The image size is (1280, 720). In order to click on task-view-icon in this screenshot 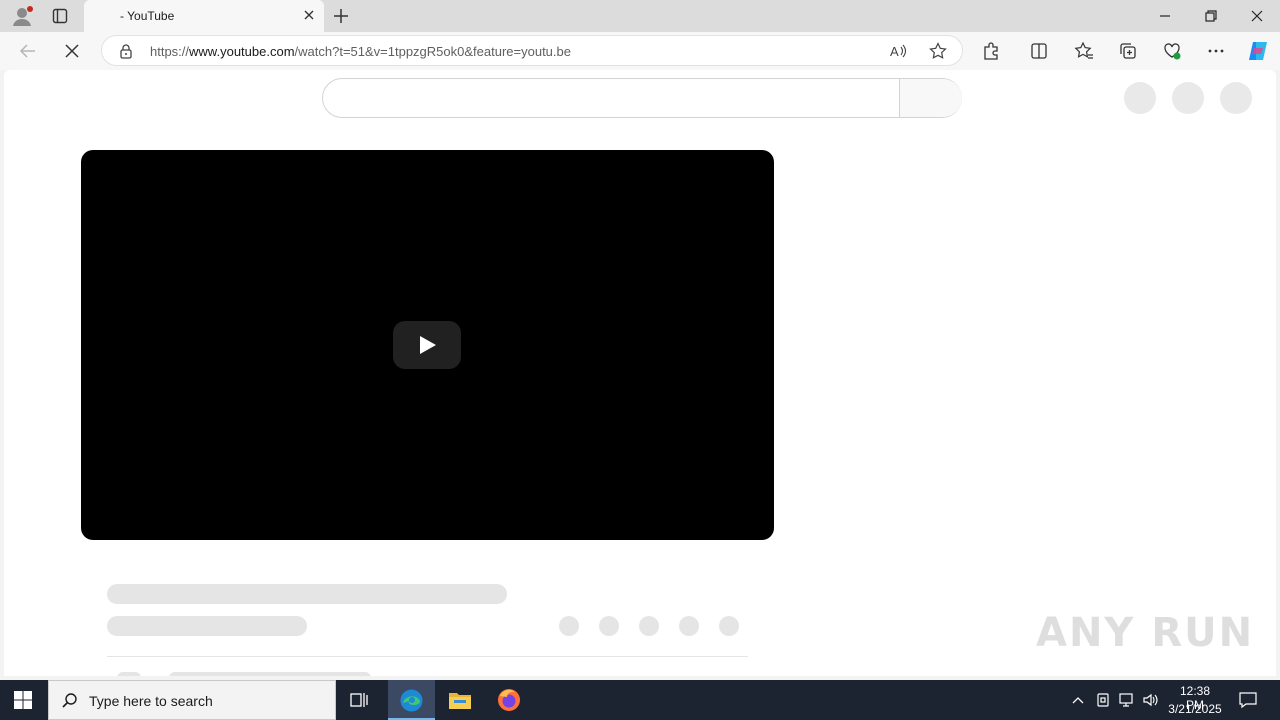, I will do `click(359, 700)`.